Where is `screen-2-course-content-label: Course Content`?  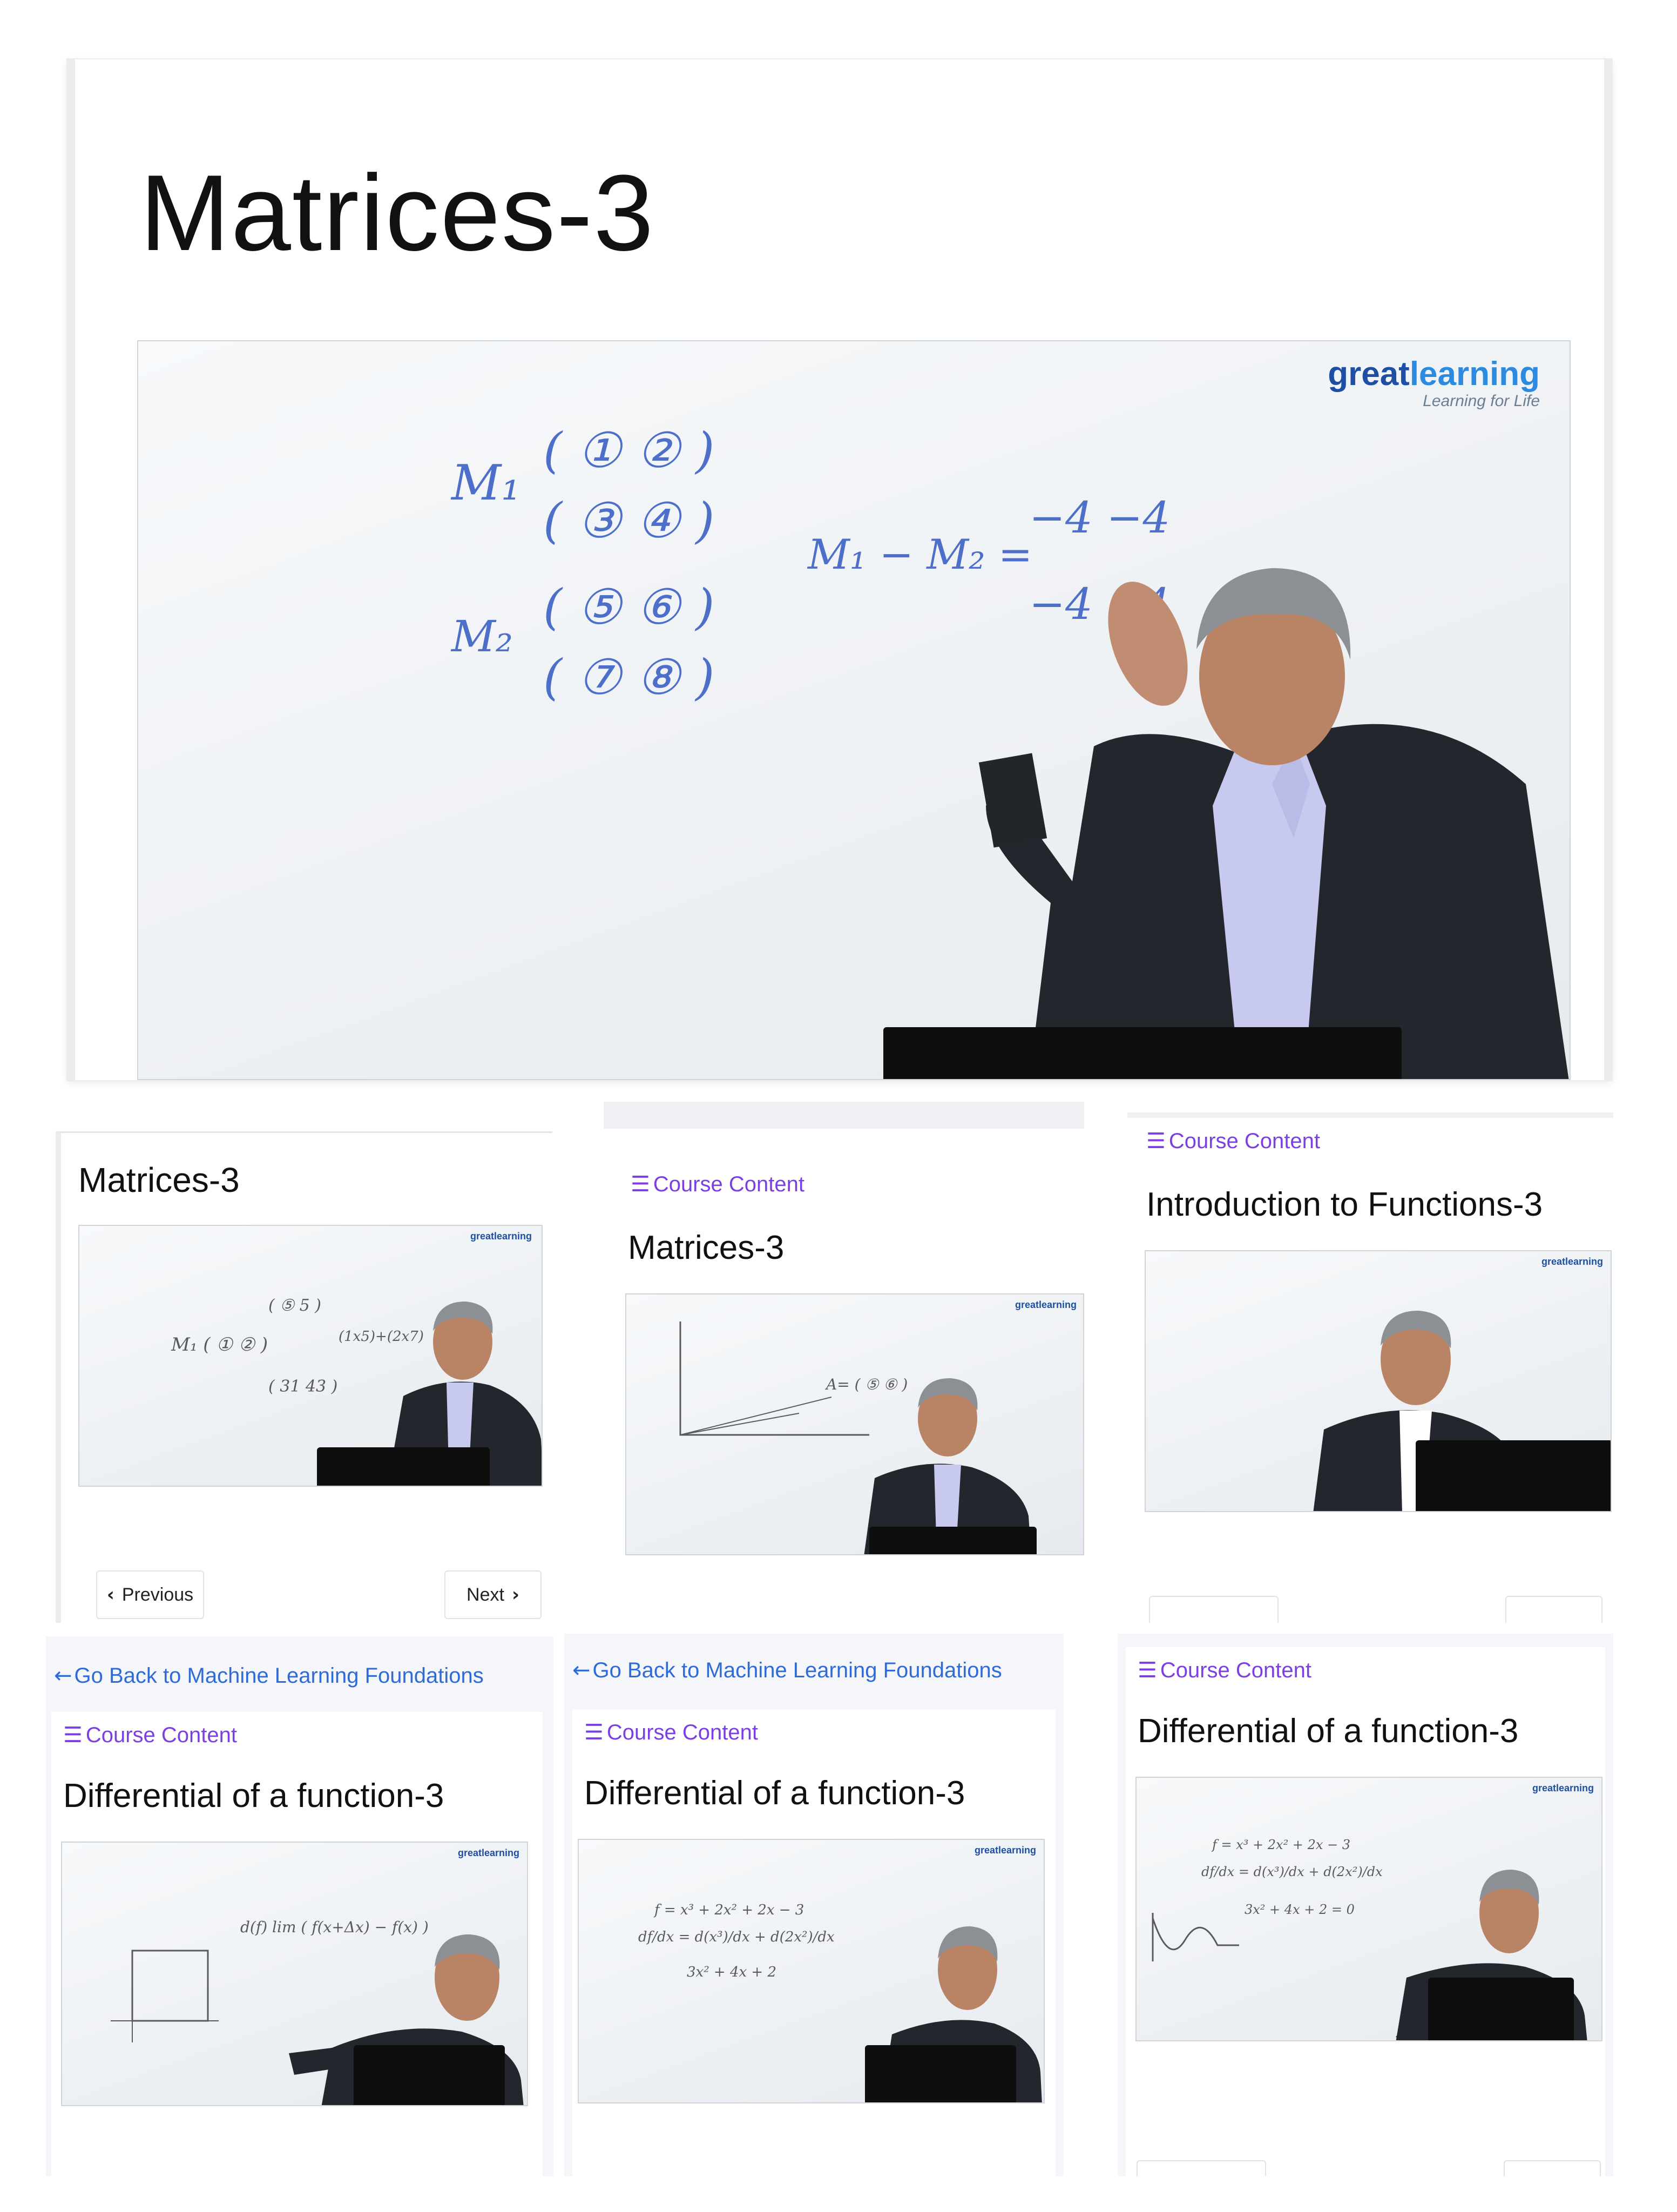
screen-2-course-content-label: Course Content is located at coordinates (729, 1184).